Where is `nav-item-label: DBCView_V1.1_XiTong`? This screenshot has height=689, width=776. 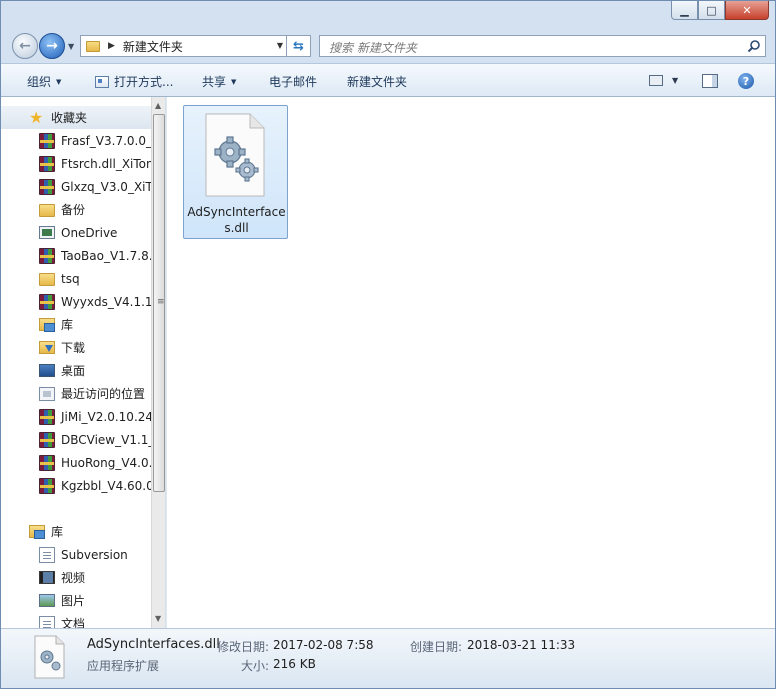 nav-item-label: DBCView_V1.1_XiTong is located at coordinates (106, 439).